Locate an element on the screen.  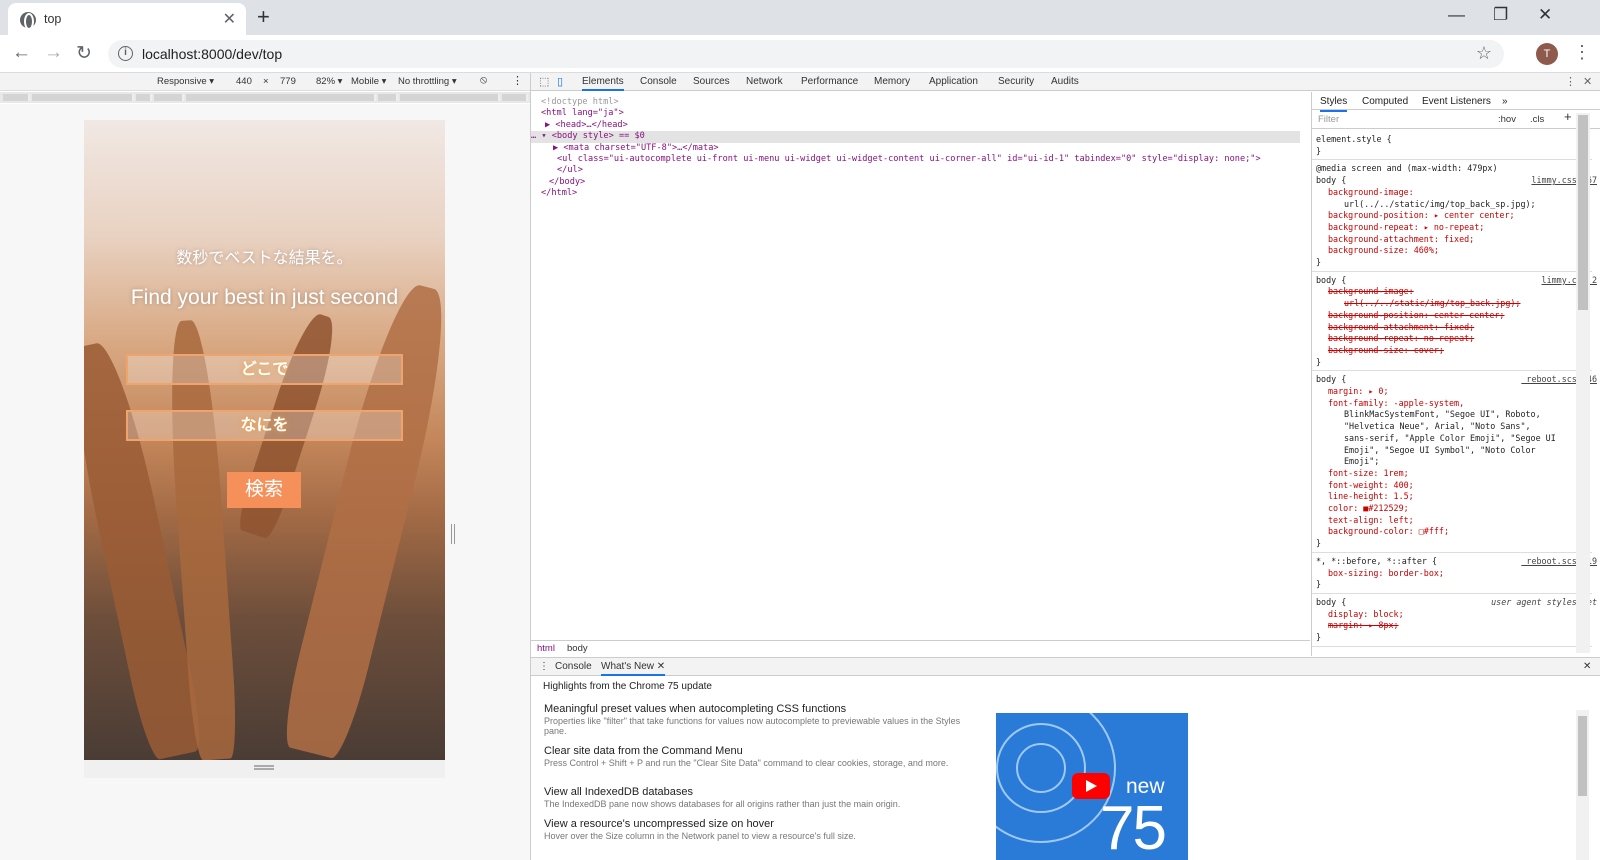
profile-avatar: T is located at coordinates (1547, 54).